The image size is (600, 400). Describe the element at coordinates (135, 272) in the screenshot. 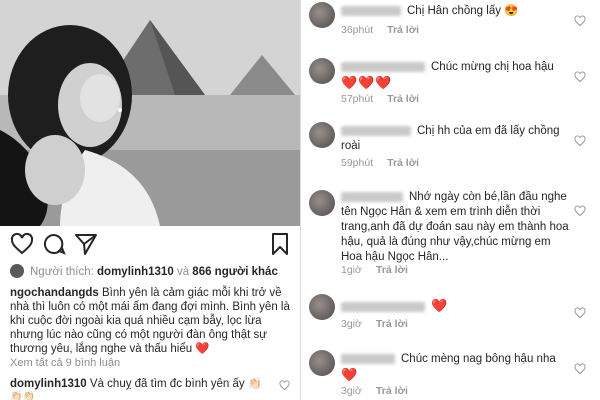

I see `liker-username: domylinh1310` at that location.